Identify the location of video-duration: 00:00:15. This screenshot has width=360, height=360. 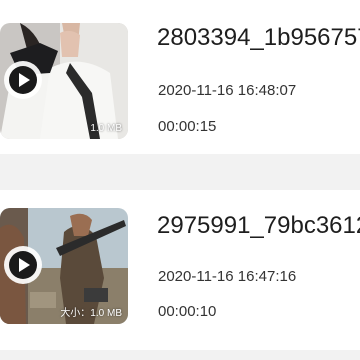
(187, 126).